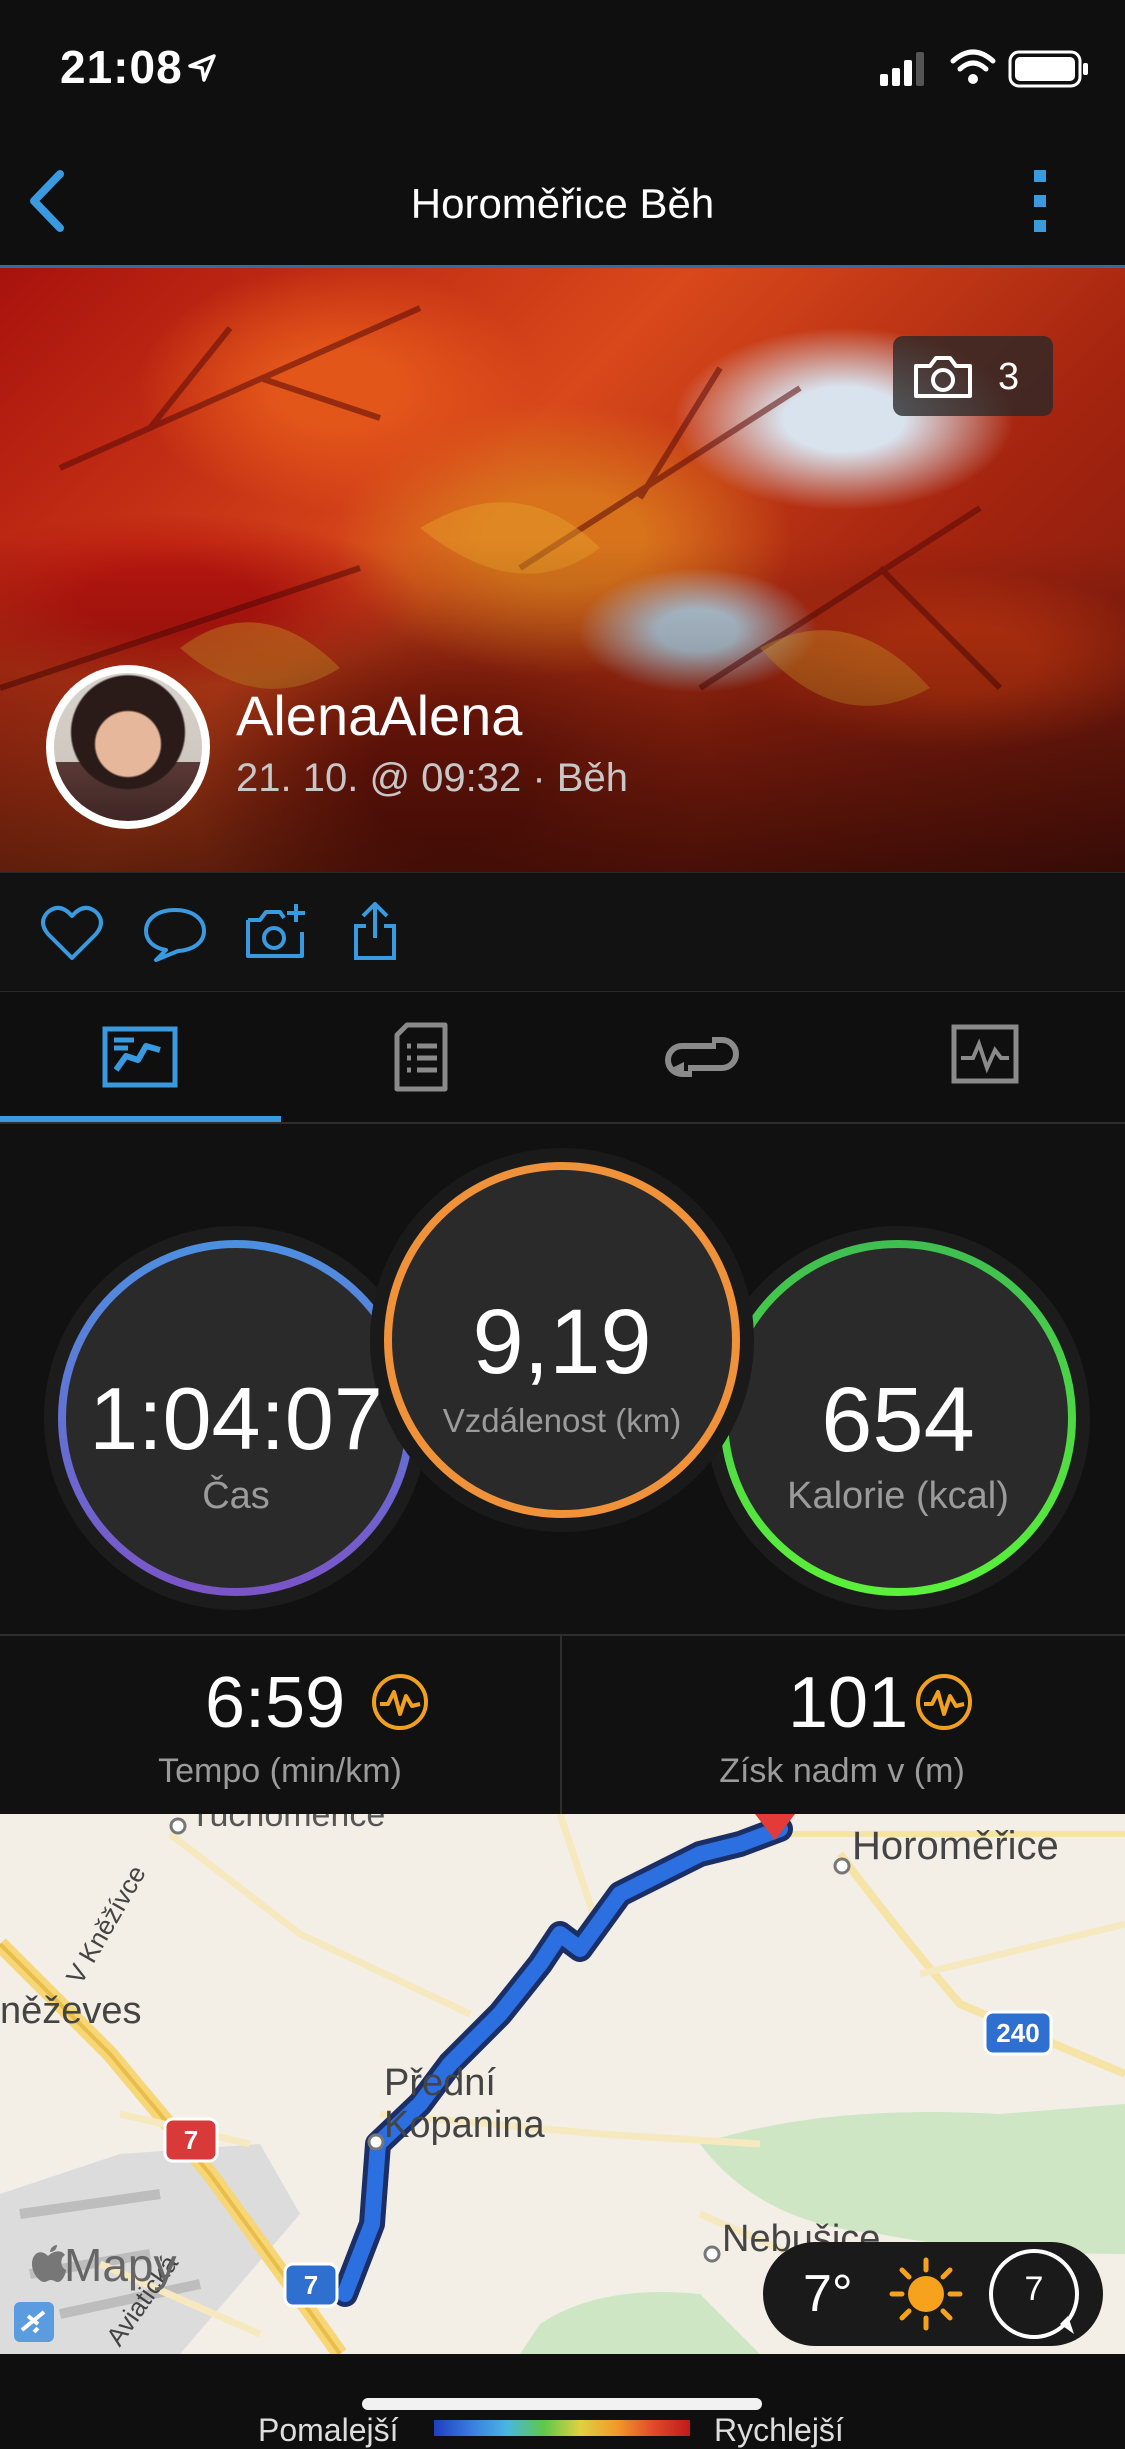 Image resolution: width=1125 pixels, height=2449 pixels. What do you see at coordinates (562, 1420) in the screenshot?
I see `distance-label: Vzdálenost (km)` at bounding box center [562, 1420].